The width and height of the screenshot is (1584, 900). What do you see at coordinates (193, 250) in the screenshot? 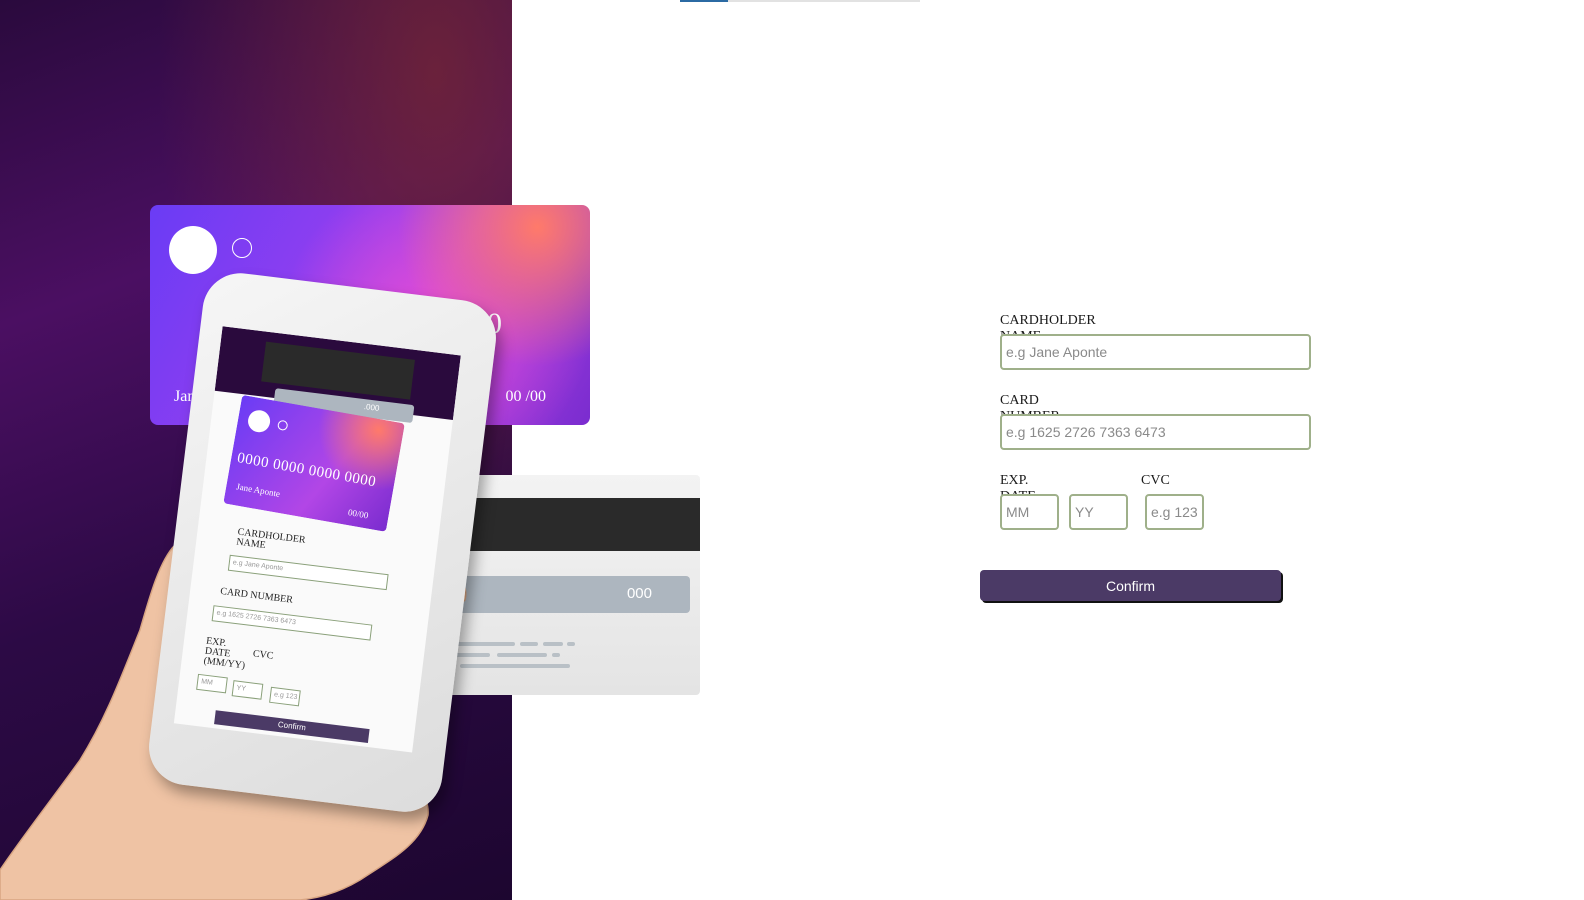
I see `card-logo-circle-icon` at bounding box center [193, 250].